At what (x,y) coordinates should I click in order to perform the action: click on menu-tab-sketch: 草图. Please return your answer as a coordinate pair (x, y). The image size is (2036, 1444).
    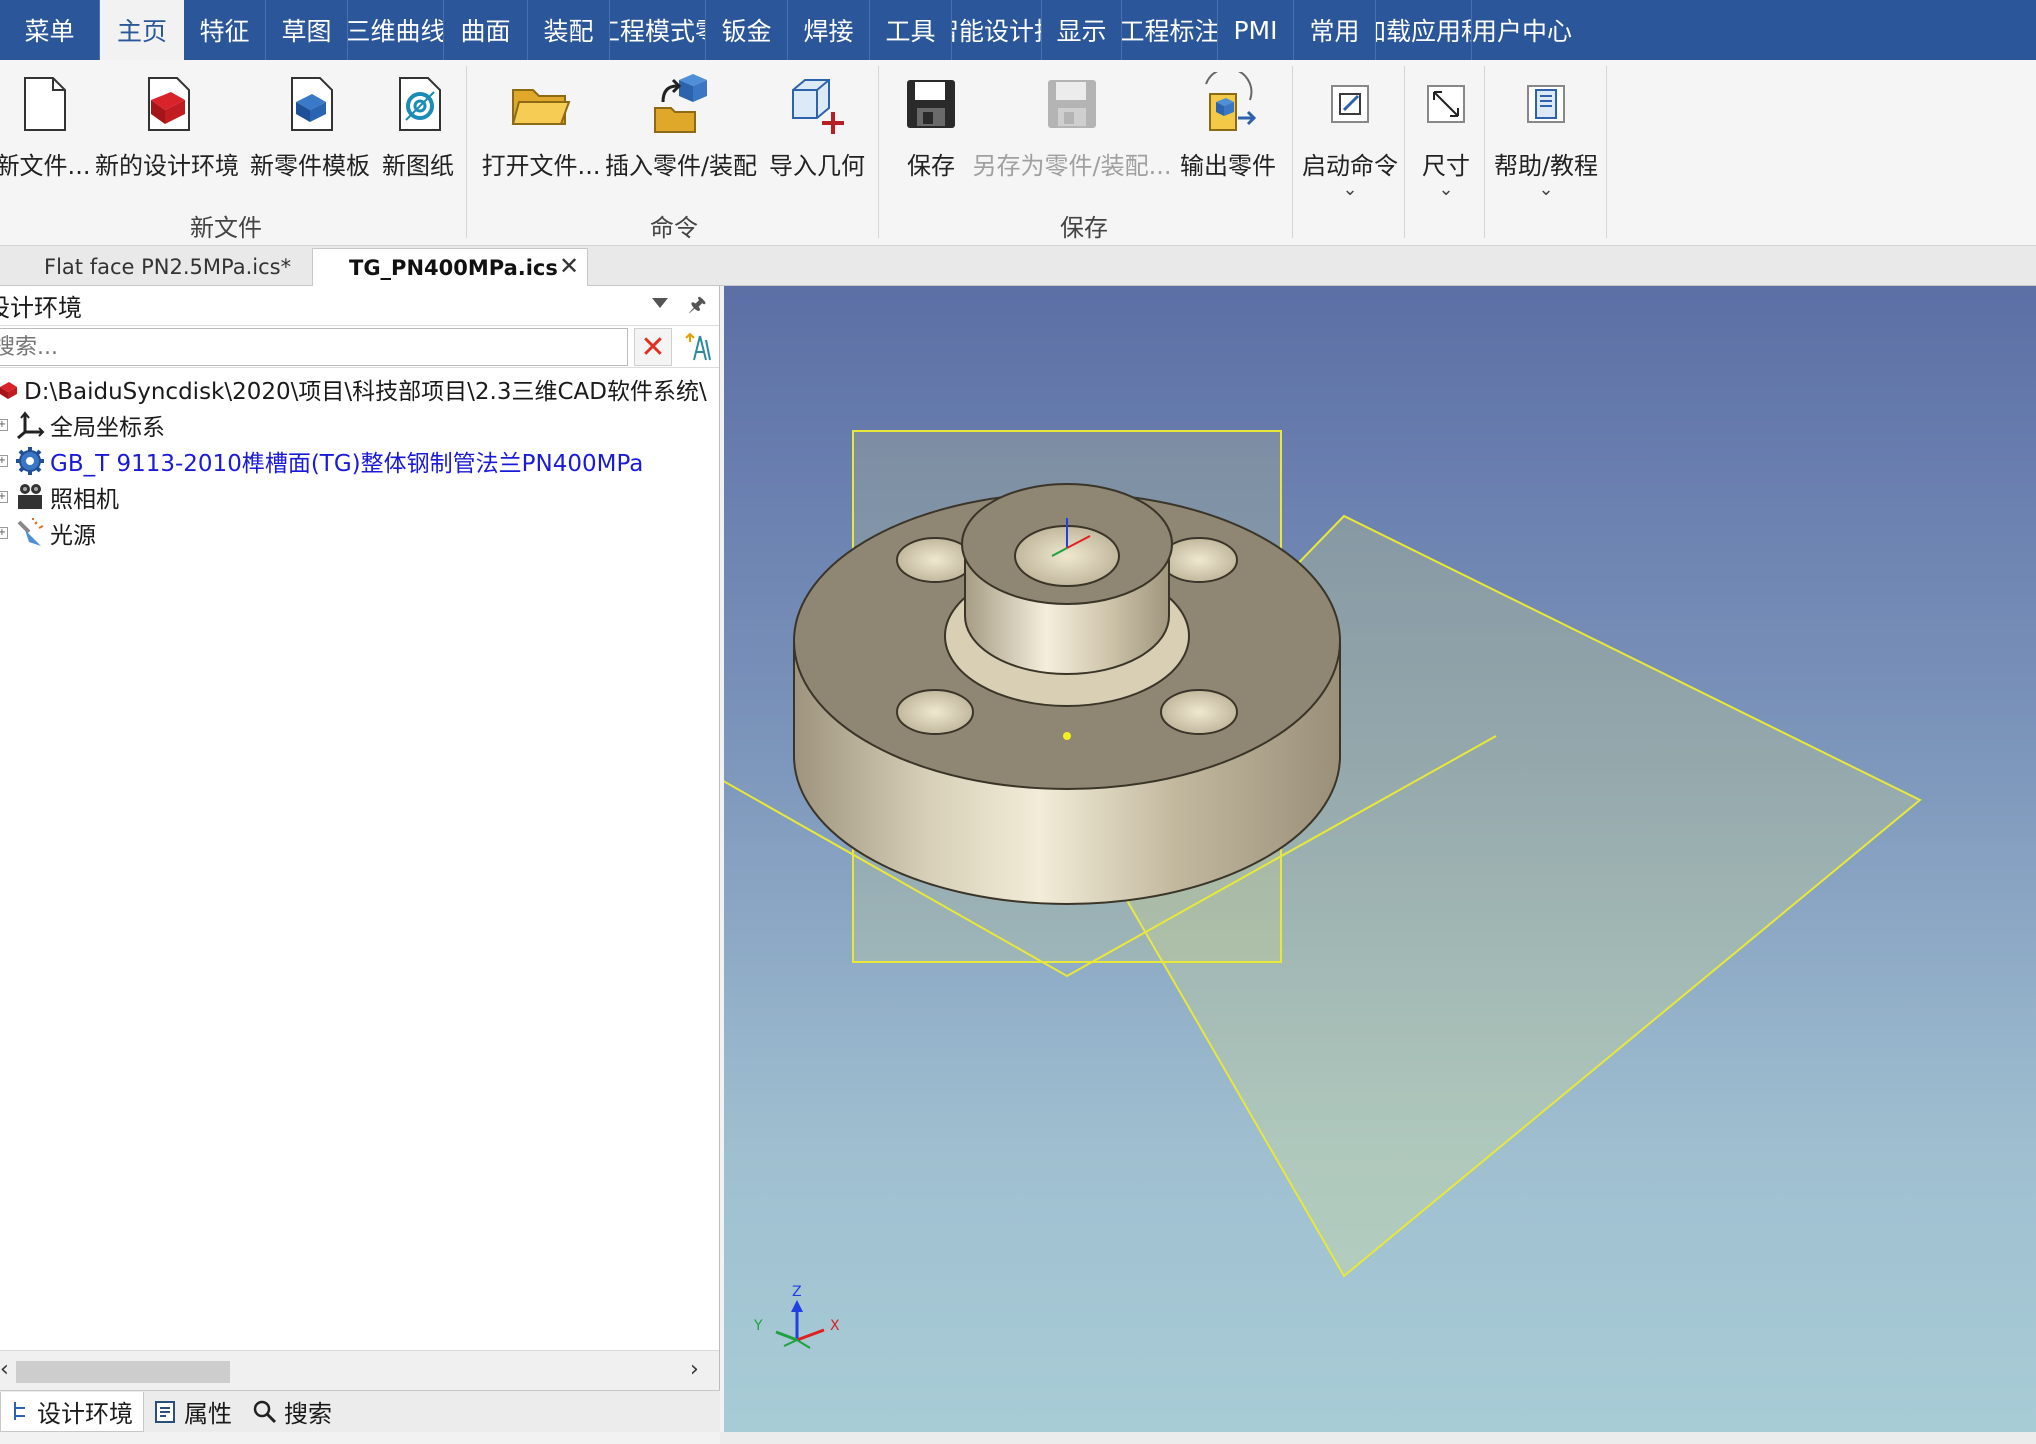
    Looking at the image, I should click on (307, 30).